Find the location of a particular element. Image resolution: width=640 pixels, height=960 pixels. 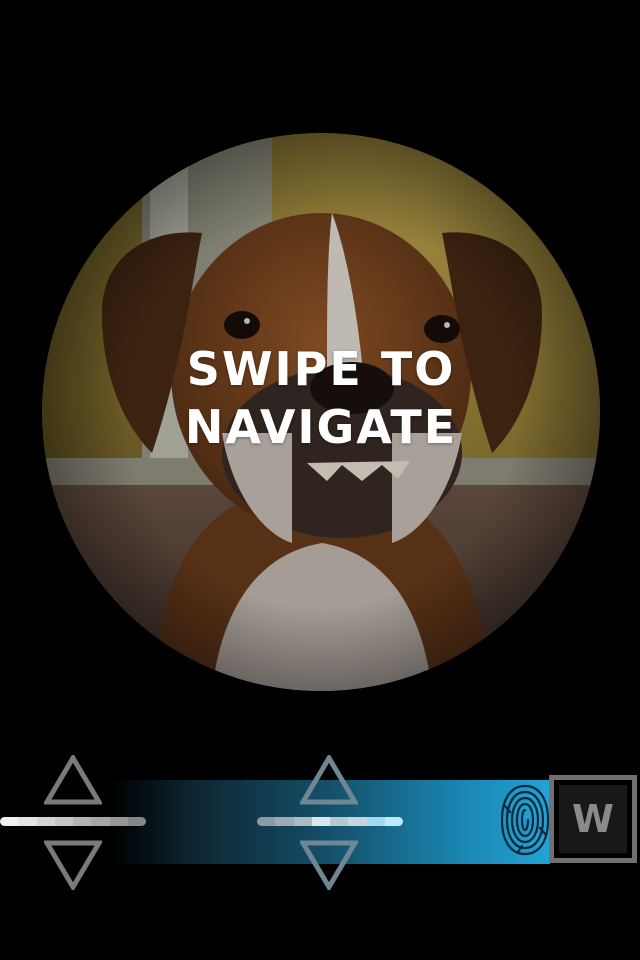

fingerprint-icon is located at coordinates (525, 820).